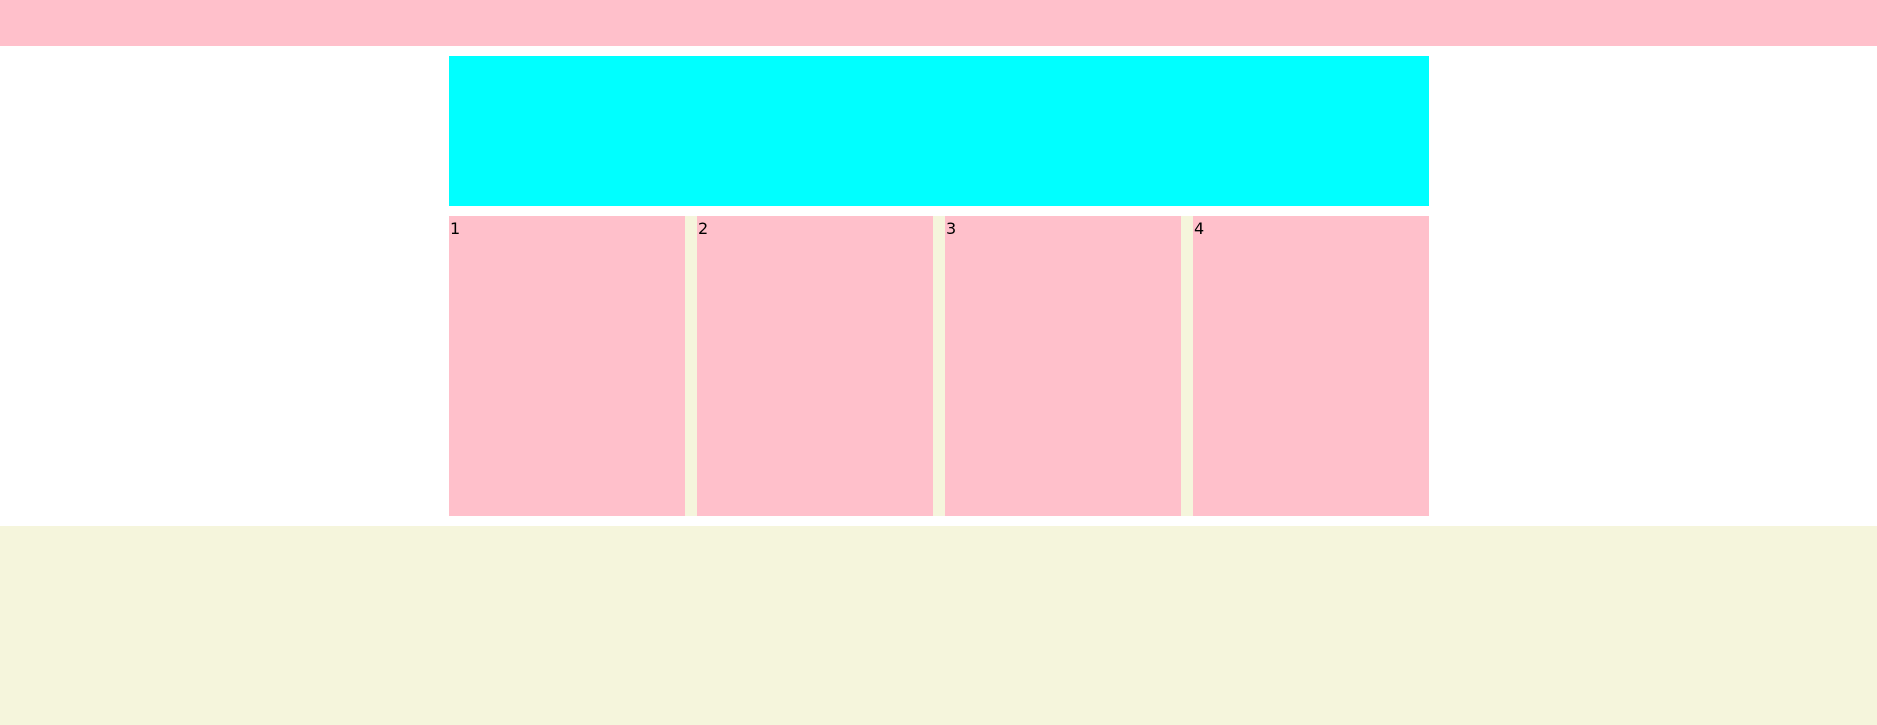  Describe the element at coordinates (939, 131) in the screenshot. I see `banner` at that location.